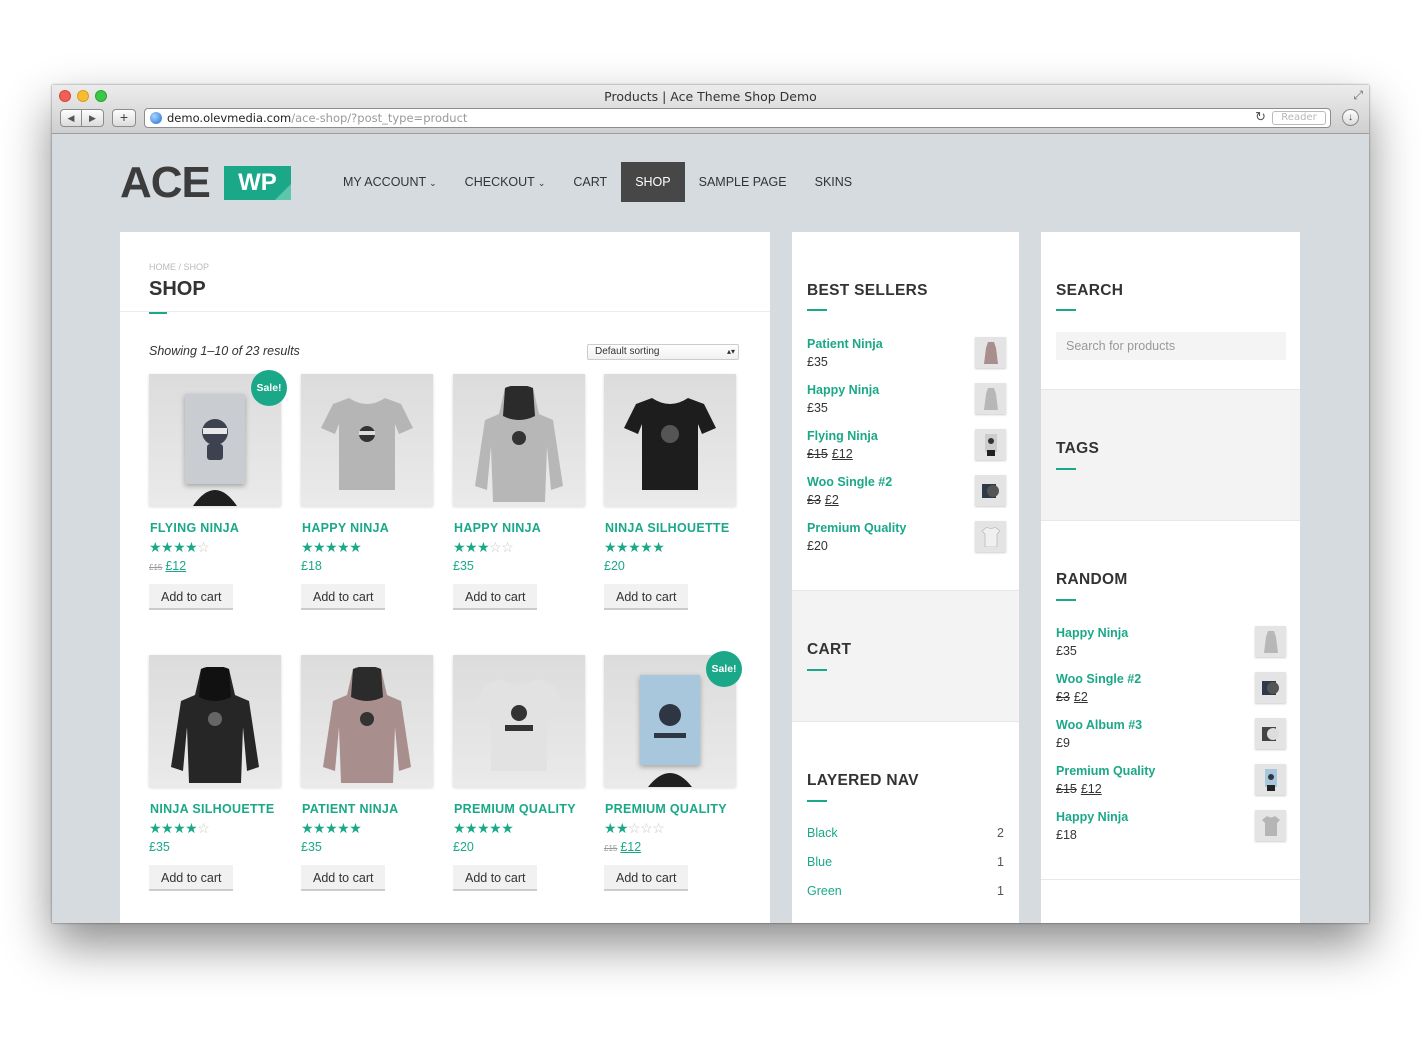  What do you see at coordinates (224, 351) in the screenshot?
I see `result-count: Showing 1–10 of 23 results` at bounding box center [224, 351].